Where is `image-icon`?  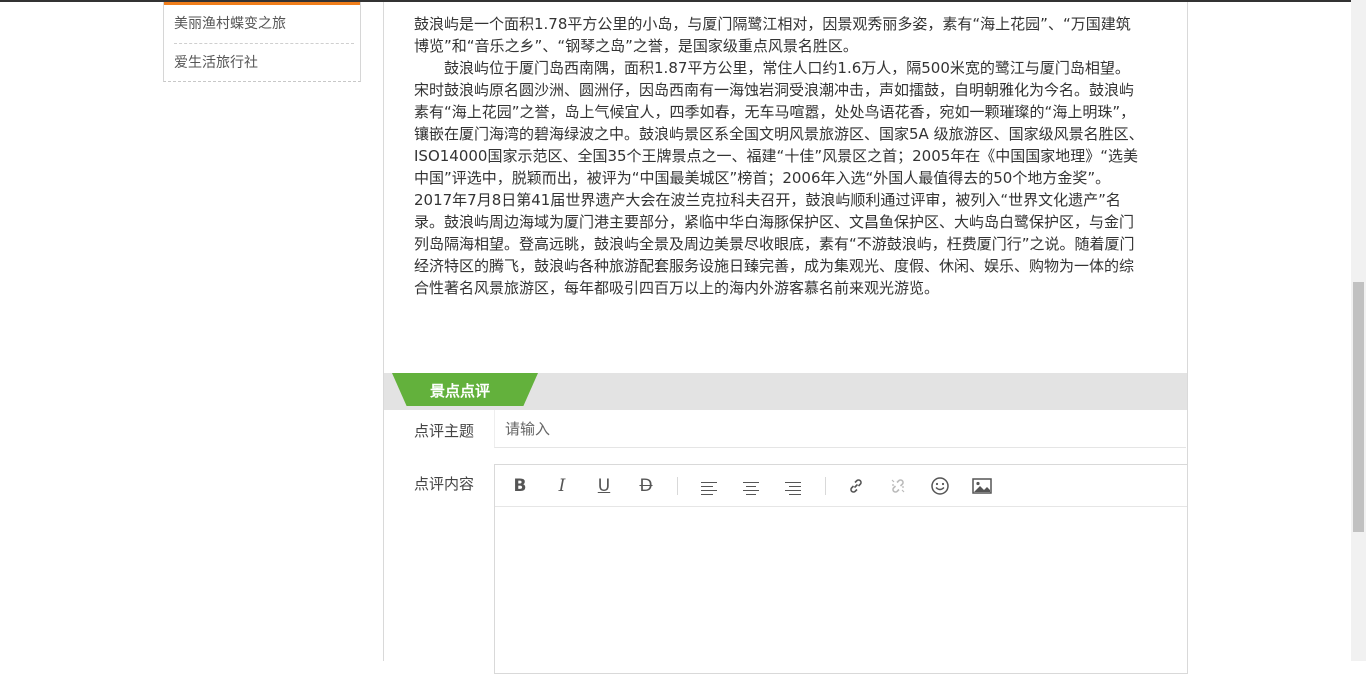 image-icon is located at coordinates (982, 486).